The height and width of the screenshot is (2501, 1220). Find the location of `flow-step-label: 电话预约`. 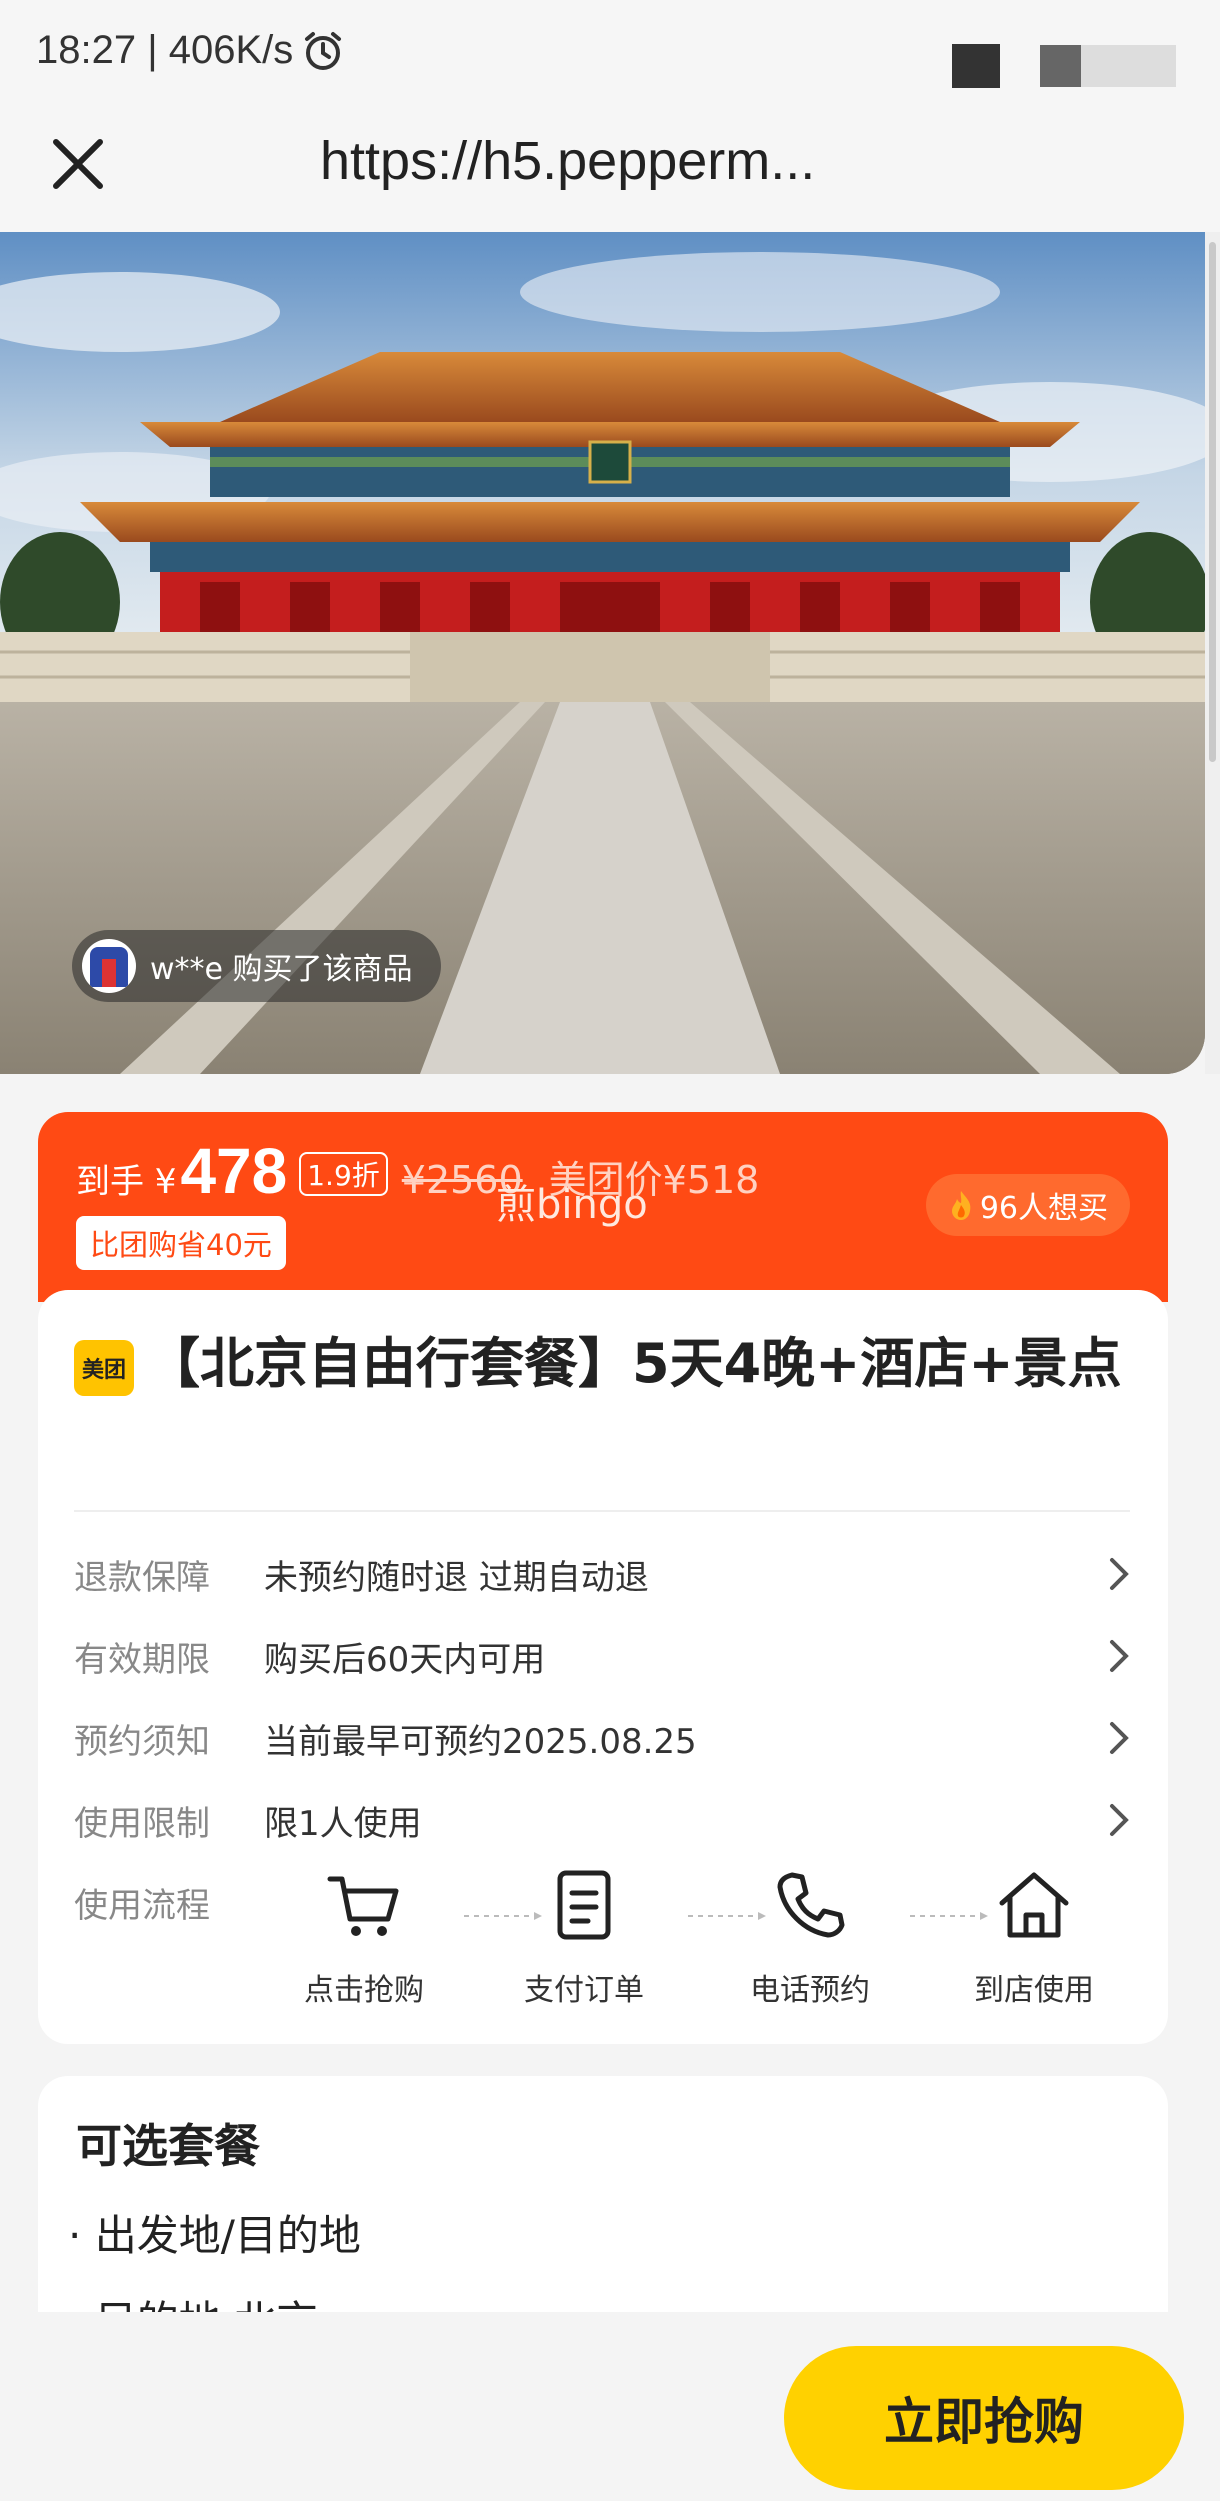

flow-step-label: 电话预约 is located at coordinates (810, 1990).